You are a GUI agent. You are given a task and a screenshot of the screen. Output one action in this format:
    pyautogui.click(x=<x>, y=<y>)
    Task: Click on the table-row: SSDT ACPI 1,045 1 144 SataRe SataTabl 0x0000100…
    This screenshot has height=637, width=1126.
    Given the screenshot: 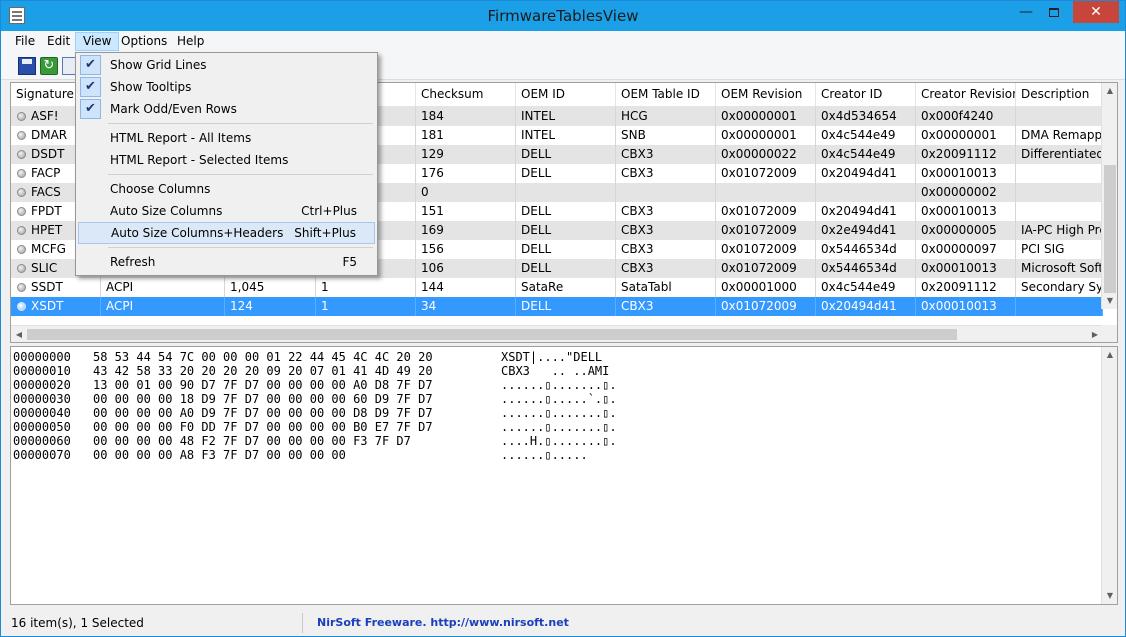 What is the action you would take?
    pyautogui.click(x=557, y=287)
    